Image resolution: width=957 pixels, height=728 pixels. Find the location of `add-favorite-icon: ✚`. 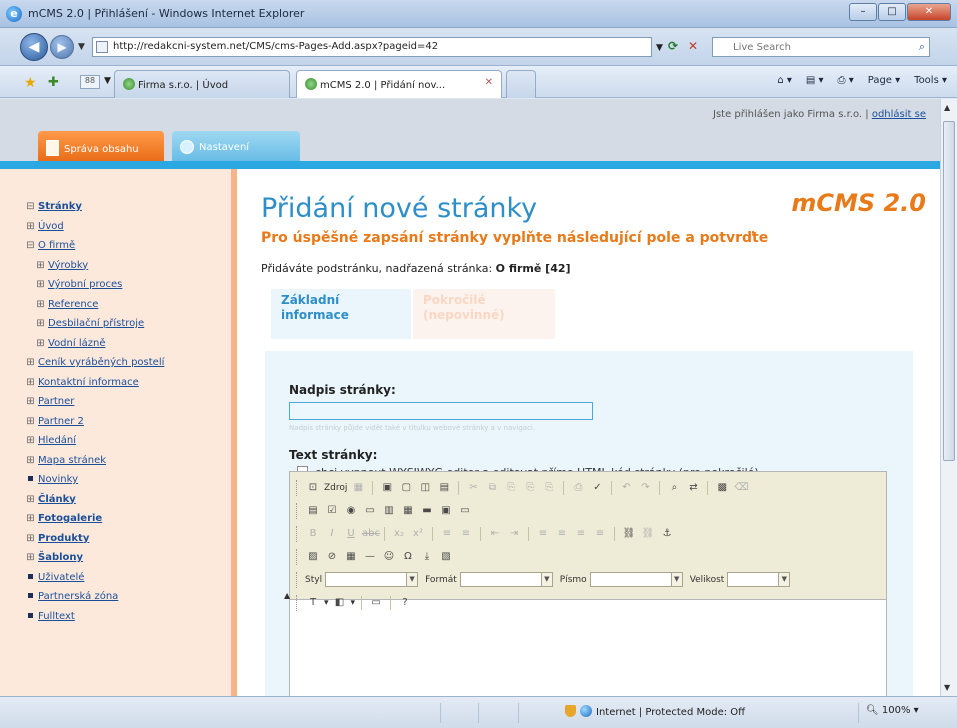

add-favorite-icon: ✚ is located at coordinates (53, 82).